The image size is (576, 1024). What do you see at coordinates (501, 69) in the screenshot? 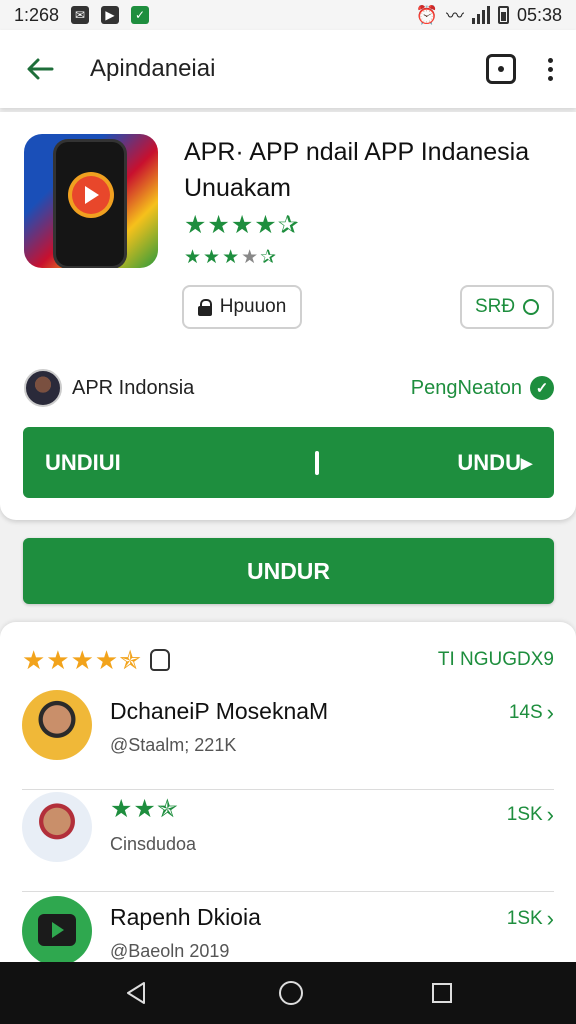
I see `search-button` at bounding box center [501, 69].